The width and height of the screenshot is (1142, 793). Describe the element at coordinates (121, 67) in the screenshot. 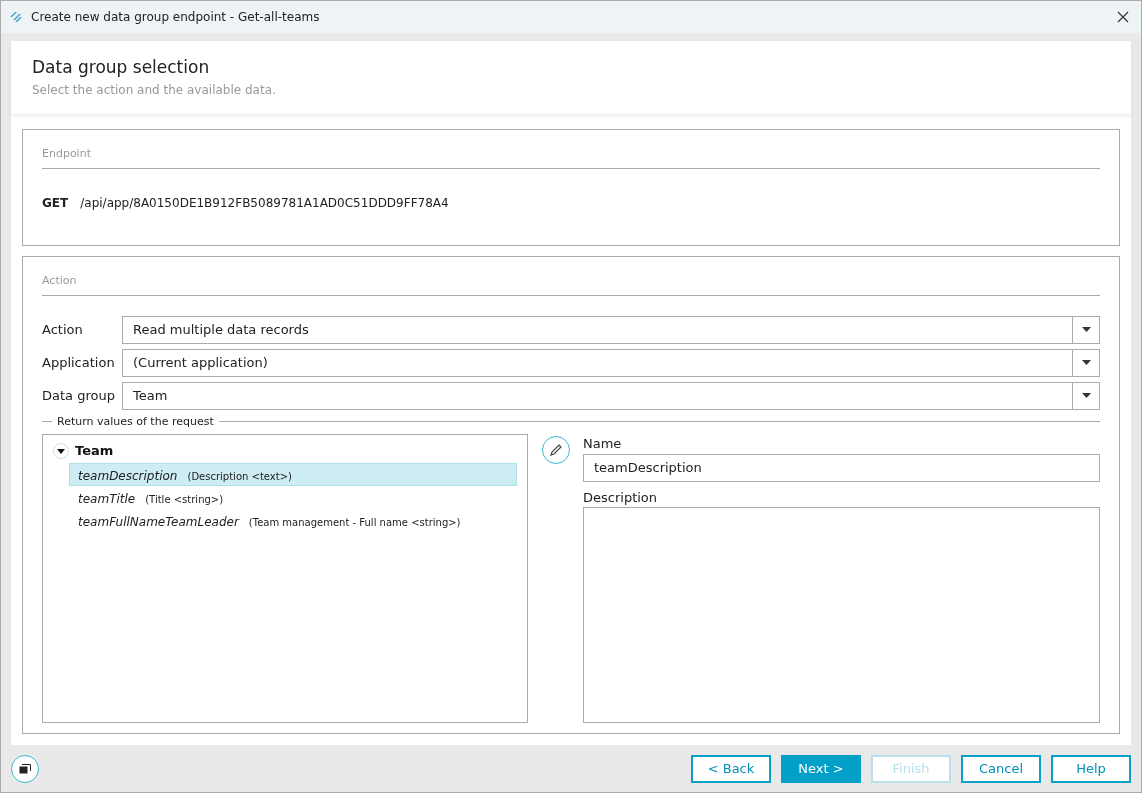

I see `page-title: Data group selection` at that location.